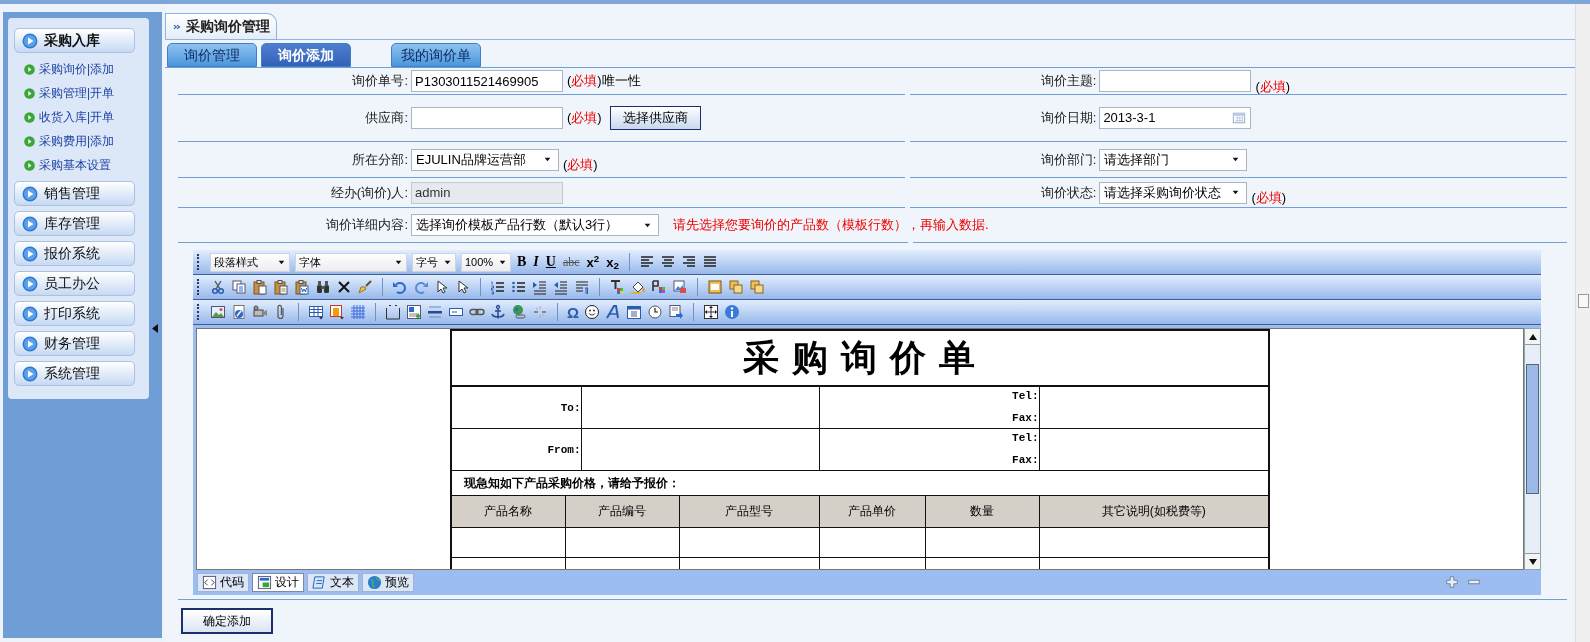 The image size is (1590, 642). What do you see at coordinates (571, 262) in the screenshot?
I see `format-button: abc` at bounding box center [571, 262].